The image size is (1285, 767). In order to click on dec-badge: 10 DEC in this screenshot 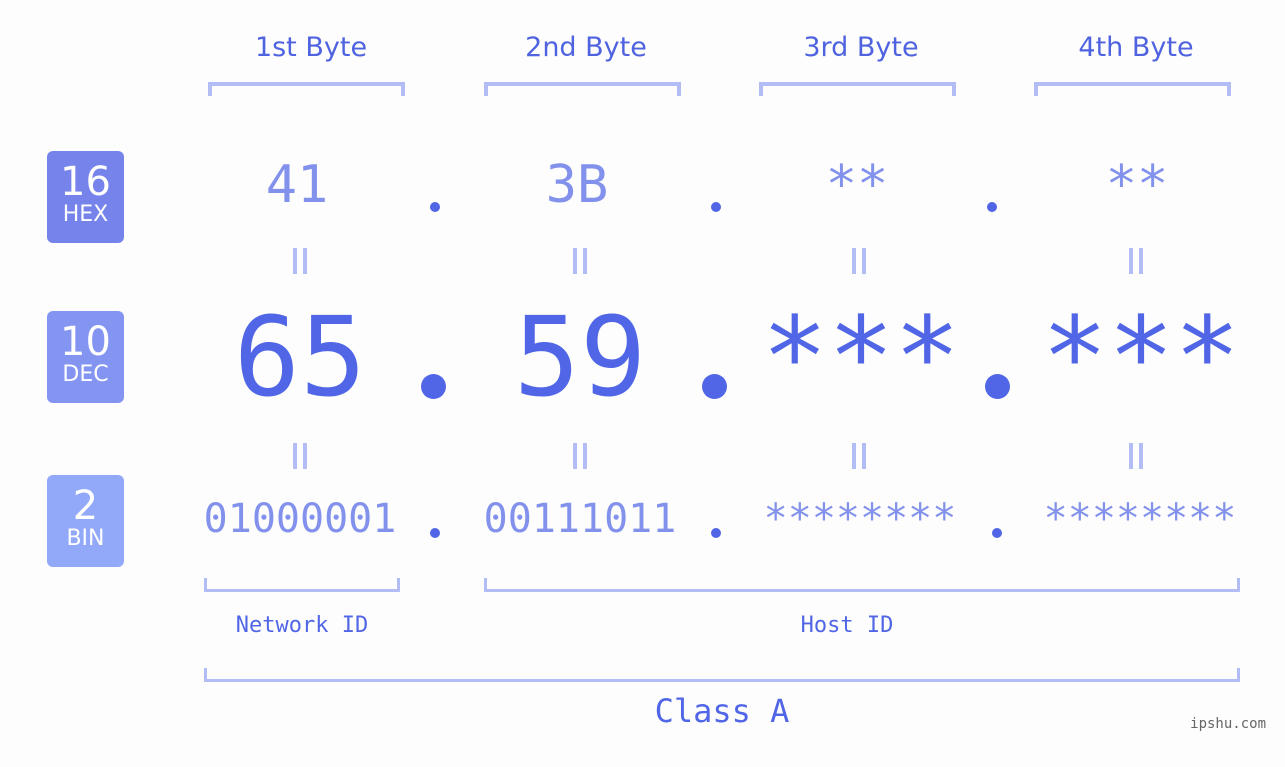, I will do `click(85, 357)`.